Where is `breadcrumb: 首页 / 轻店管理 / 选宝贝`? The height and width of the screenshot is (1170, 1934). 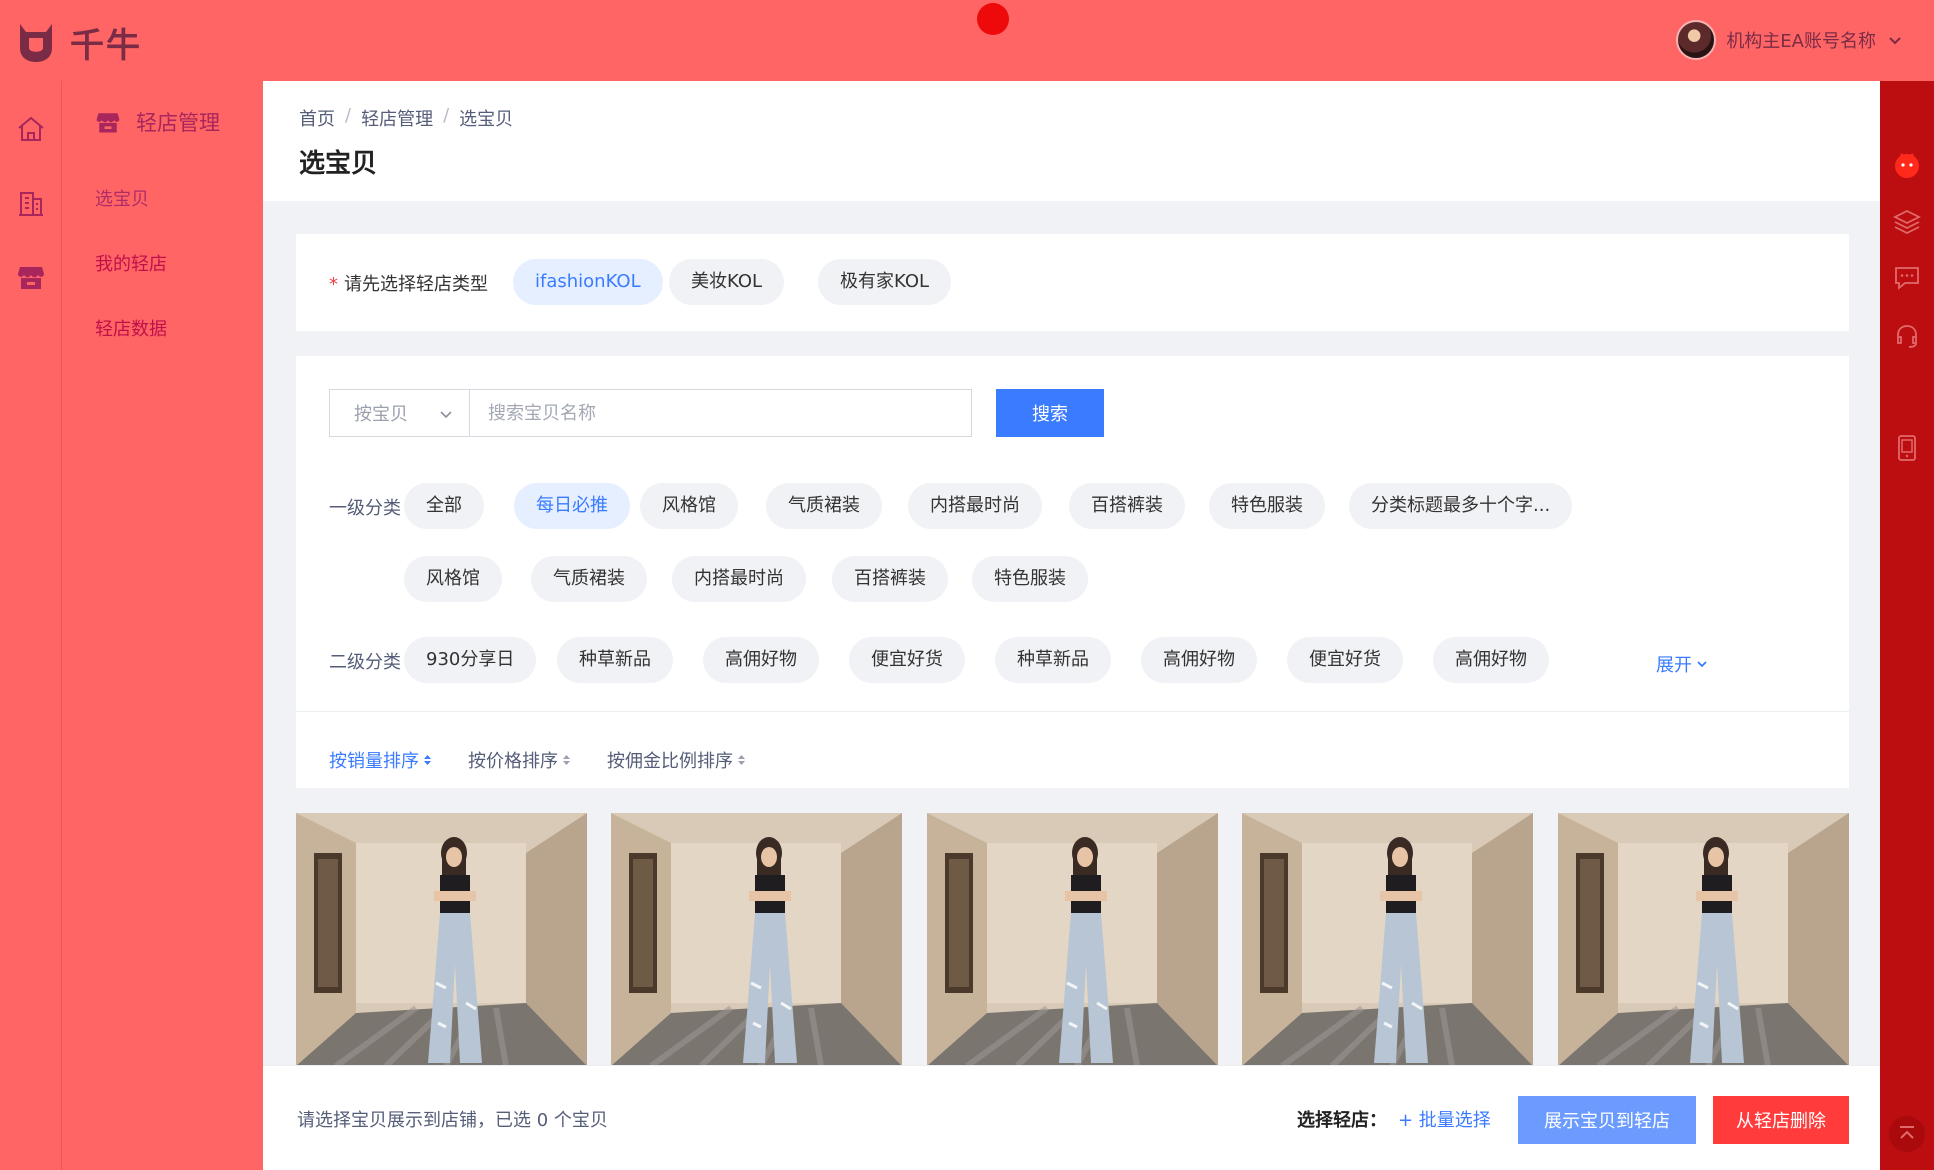 breadcrumb: 首页 / 轻店管理 / 选宝贝 is located at coordinates (406, 118).